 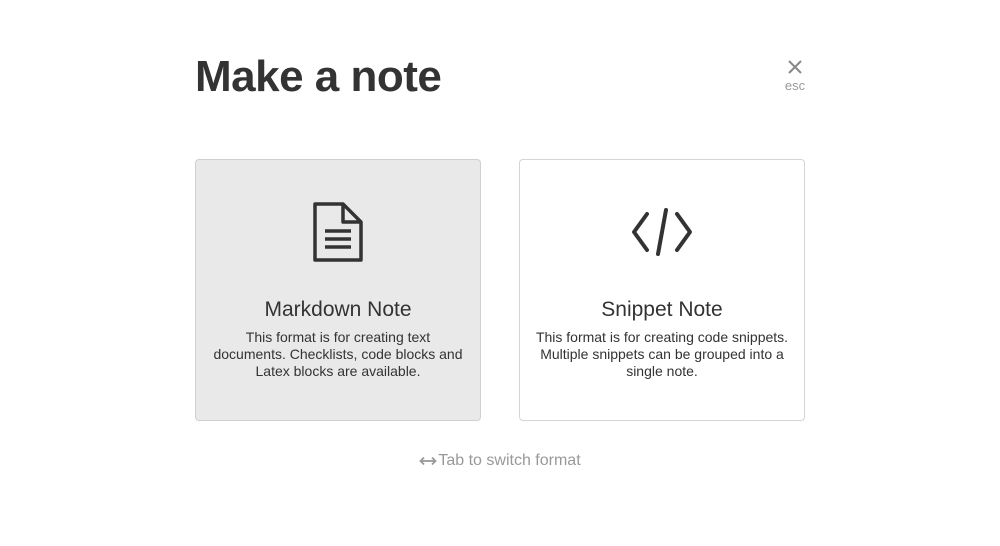 I want to click on switch-format-hint: Tab to switch format, so click(x=500, y=461).